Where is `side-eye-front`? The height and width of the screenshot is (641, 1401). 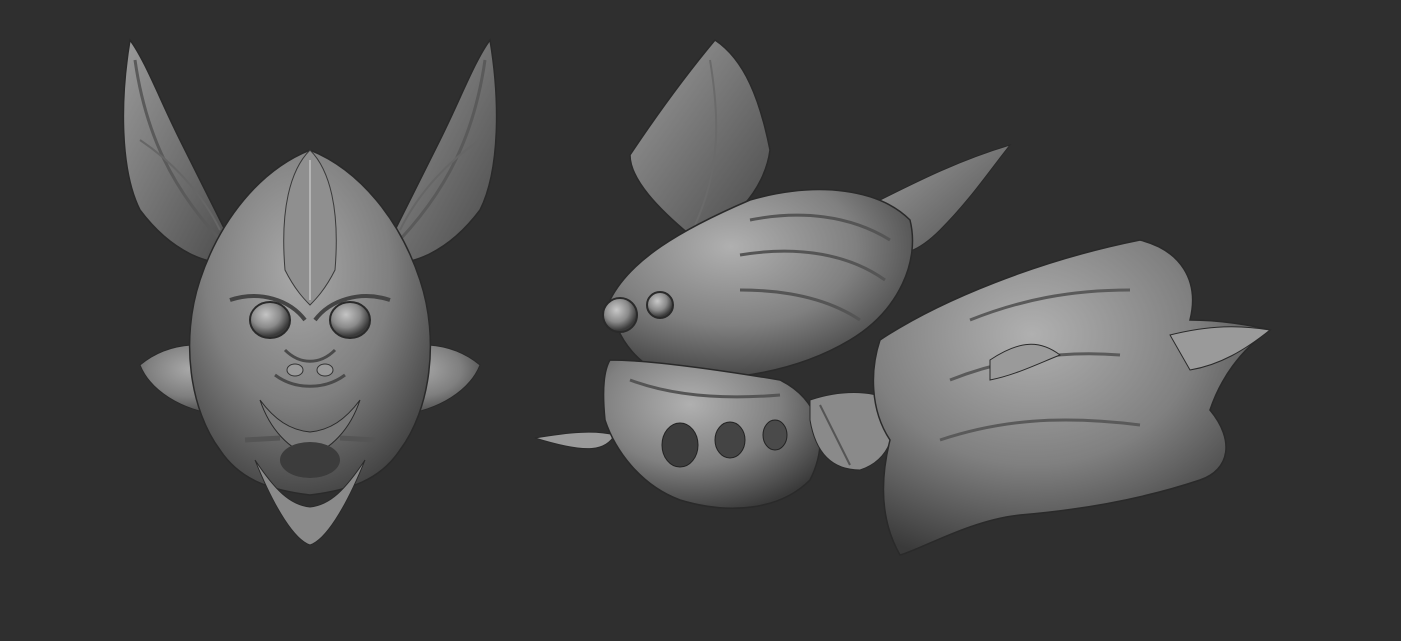 side-eye-front is located at coordinates (620, 315).